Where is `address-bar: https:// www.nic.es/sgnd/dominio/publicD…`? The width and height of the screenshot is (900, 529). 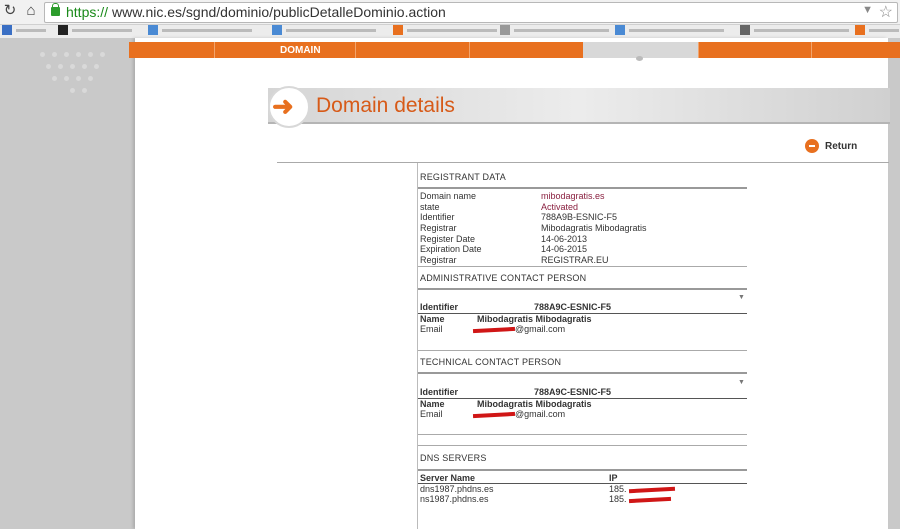
address-bar: https:// www.nic.es/sgnd/dominio/publicD… is located at coordinates (471, 12).